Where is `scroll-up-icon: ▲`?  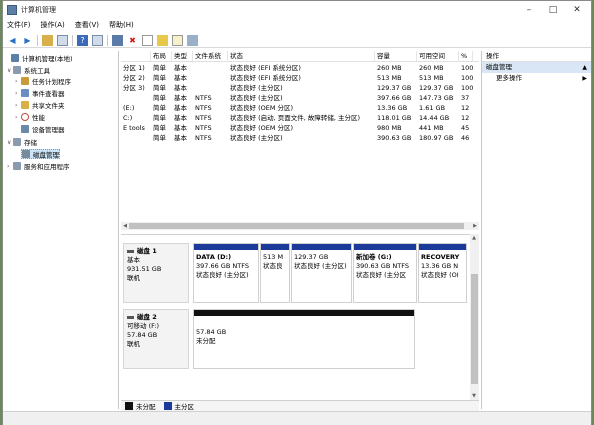 scroll-up-icon: ▲ is located at coordinates (474, 238).